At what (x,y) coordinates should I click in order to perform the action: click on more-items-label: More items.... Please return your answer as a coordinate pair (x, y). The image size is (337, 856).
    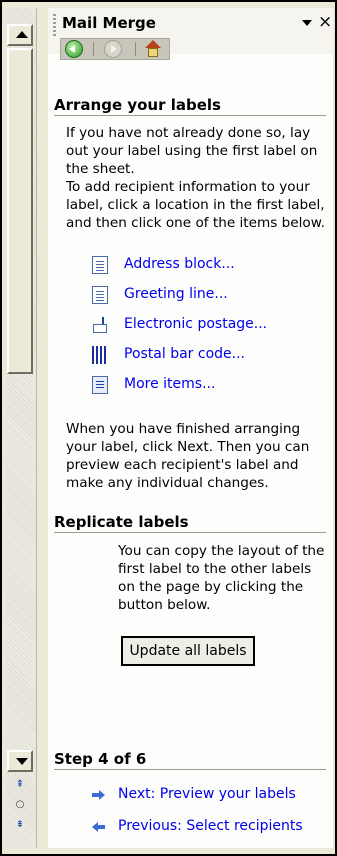
    Looking at the image, I should click on (169, 384).